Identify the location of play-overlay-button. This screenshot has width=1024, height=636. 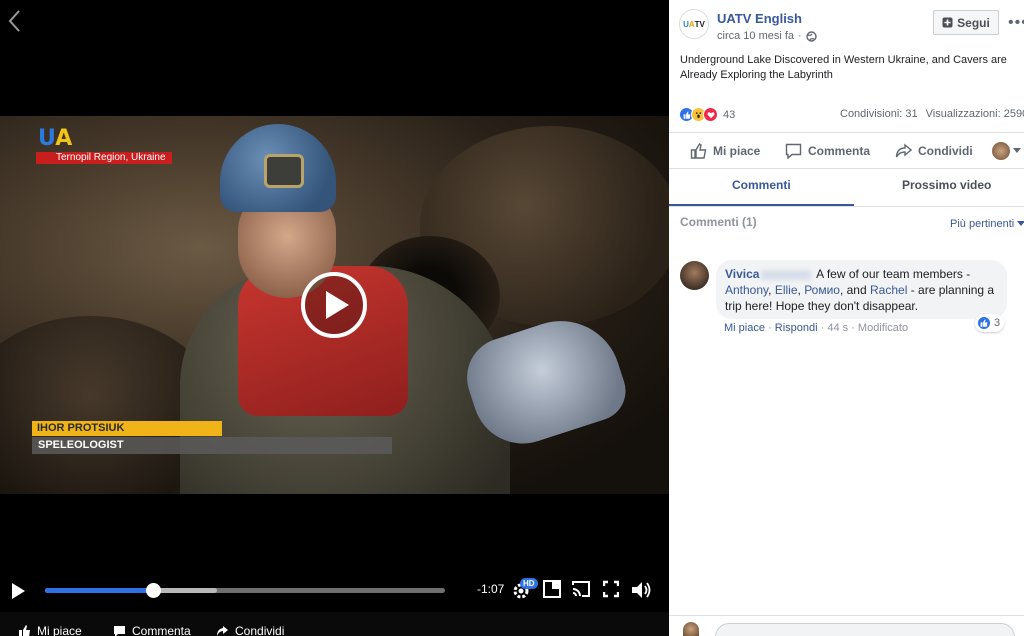
(334, 305).